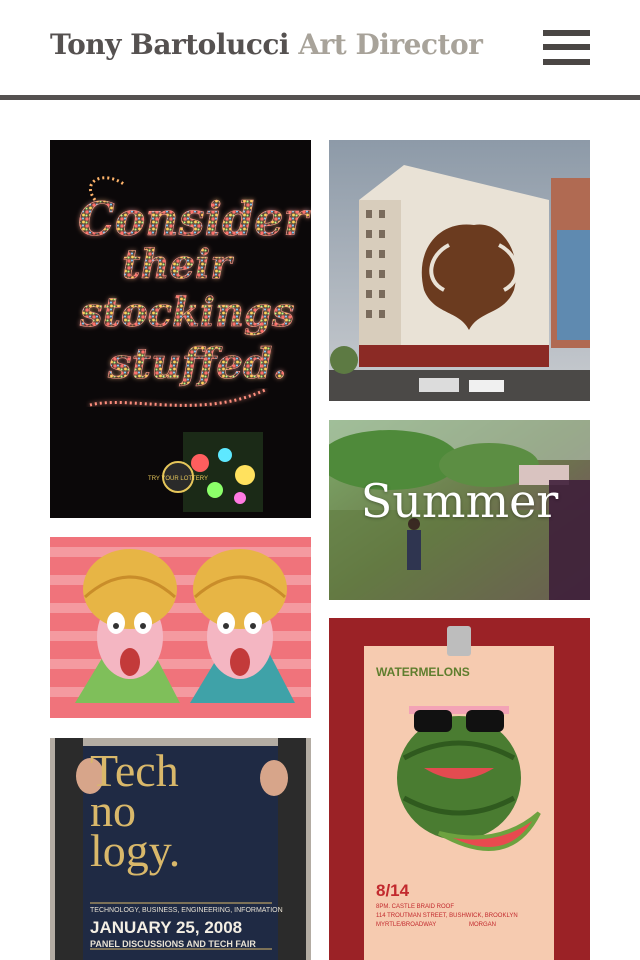 This screenshot has width=640, height=960. I want to click on brand-role: Art Director, so click(390, 44).